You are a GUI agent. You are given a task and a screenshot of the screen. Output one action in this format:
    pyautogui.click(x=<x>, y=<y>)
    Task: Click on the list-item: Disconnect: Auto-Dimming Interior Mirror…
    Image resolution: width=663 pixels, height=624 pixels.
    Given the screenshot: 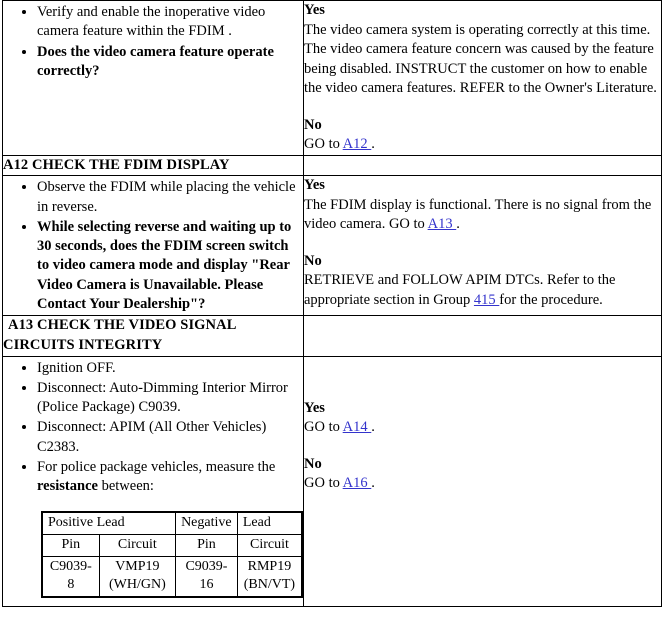 What is the action you would take?
    pyautogui.click(x=170, y=398)
    